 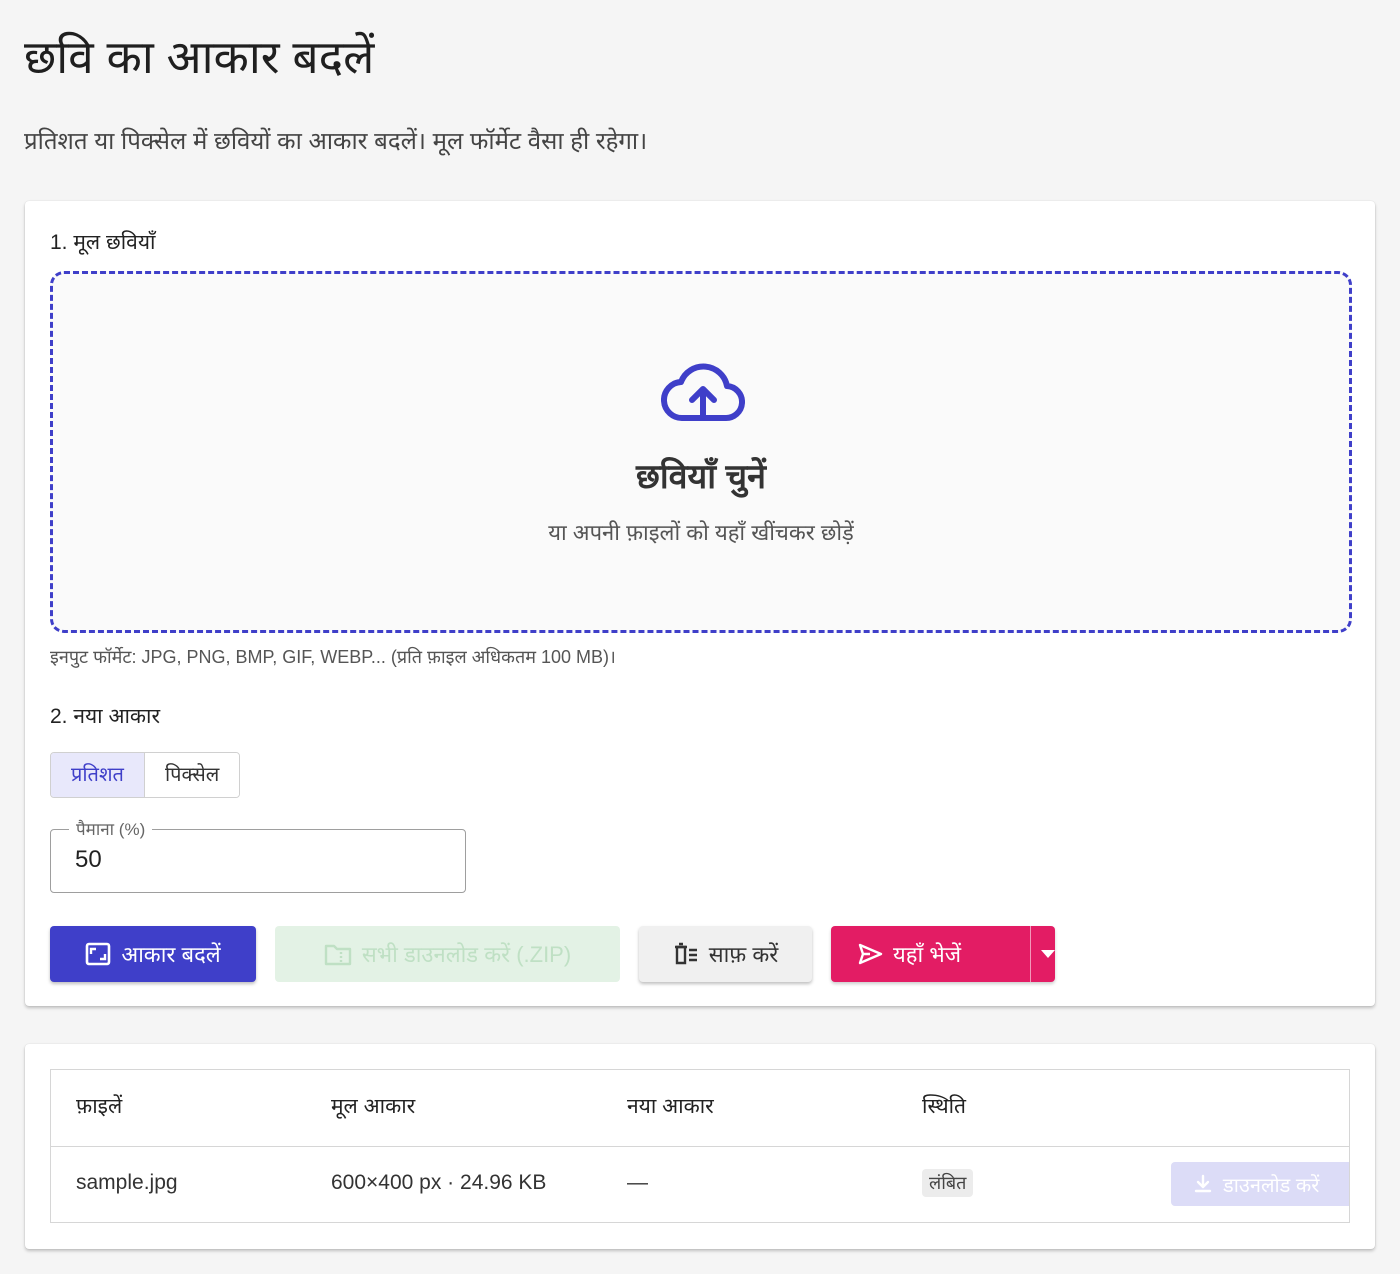 I want to click on file-original-size: 600×400 px · 24.96 KB, so click(x=439, y=1182).